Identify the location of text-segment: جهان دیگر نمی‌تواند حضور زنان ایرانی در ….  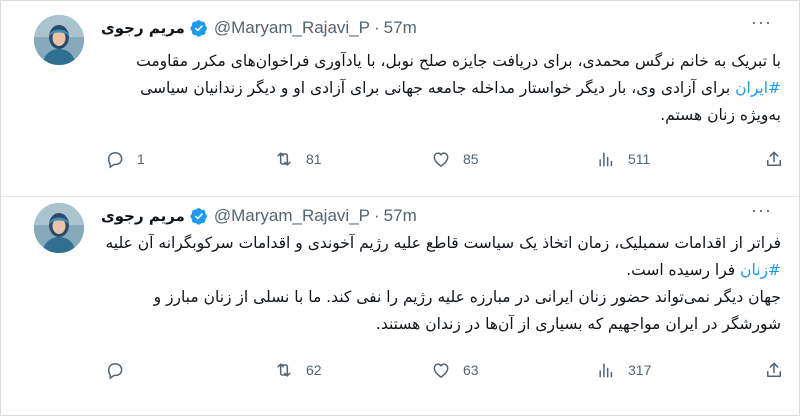
(467, 310).